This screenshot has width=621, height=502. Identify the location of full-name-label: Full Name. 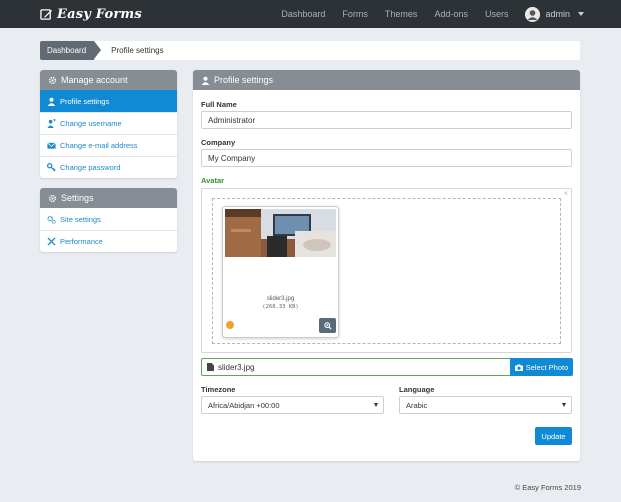
(219, 104).